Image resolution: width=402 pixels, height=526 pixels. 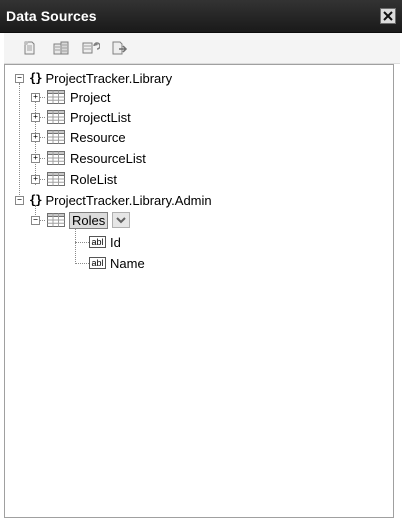 I want to click on tree-node-namespace: − {} ProjectTracker.Library.Admin, so click(x=113, y=200).